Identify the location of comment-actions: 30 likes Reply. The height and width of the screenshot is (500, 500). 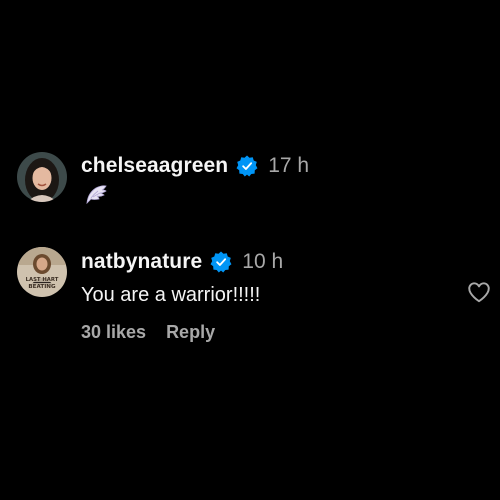
(148, 332).